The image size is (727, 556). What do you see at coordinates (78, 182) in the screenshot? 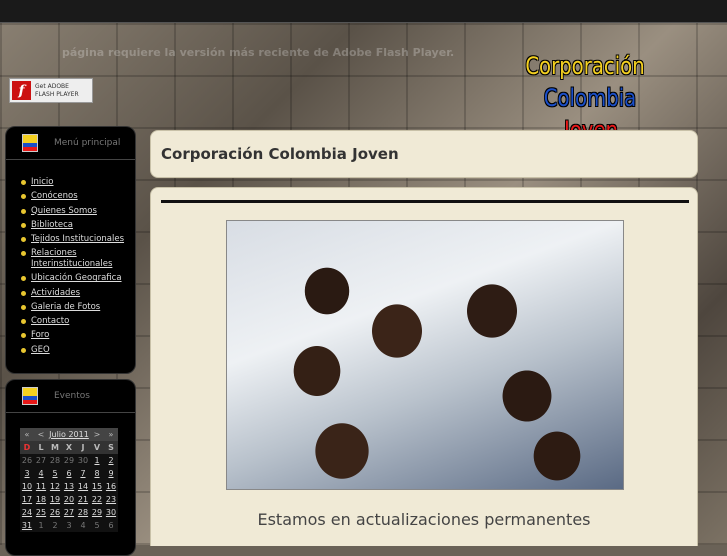
I see `menu-item-inicio: Inicio` at bounding box center [78, 182].